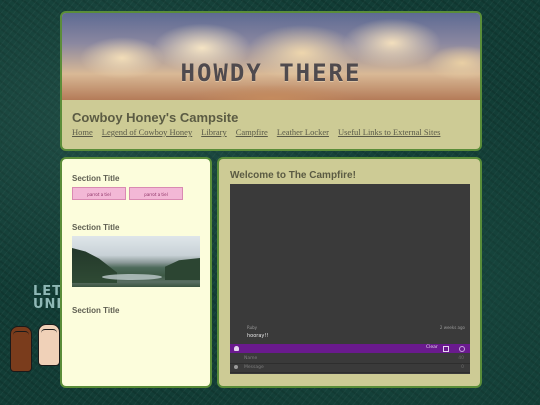 This screenshot has width=540, height=405. I want to click on settings-icon, so click(462, 349).